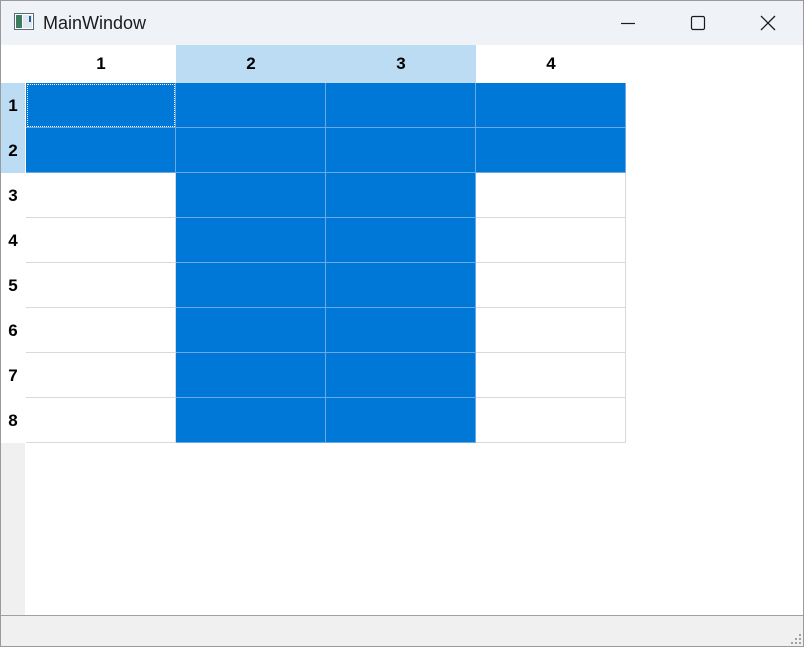 The image size is (804, 647). I want to click on table-cell-r1-c2, so click(251, 105).